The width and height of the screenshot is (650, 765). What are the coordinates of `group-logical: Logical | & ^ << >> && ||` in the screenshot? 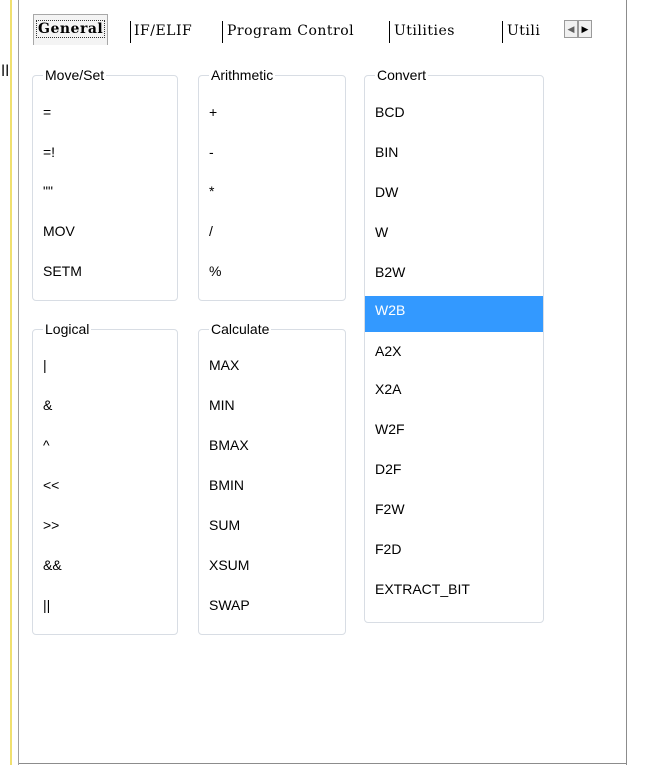 It's located at (105, 477).